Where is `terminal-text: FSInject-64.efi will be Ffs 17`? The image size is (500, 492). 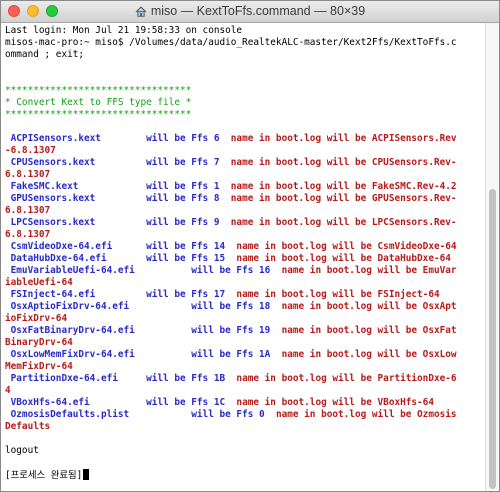
terminal-text: FSInject-64.efi will be Ffs 17 is located at coordinates (121, 294).